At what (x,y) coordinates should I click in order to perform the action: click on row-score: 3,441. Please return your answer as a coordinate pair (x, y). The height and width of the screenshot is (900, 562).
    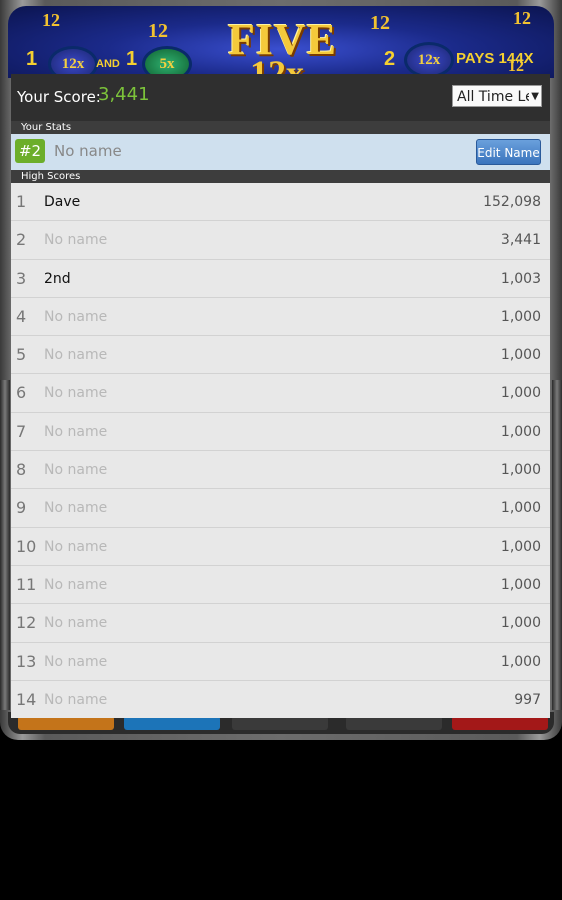
    Looking at the image, I should click on (520, 240).